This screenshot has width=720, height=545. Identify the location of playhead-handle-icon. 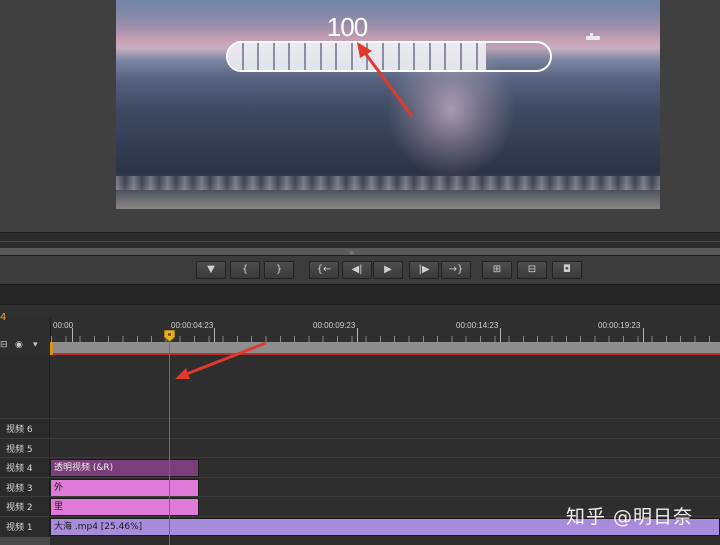
(169, 336).